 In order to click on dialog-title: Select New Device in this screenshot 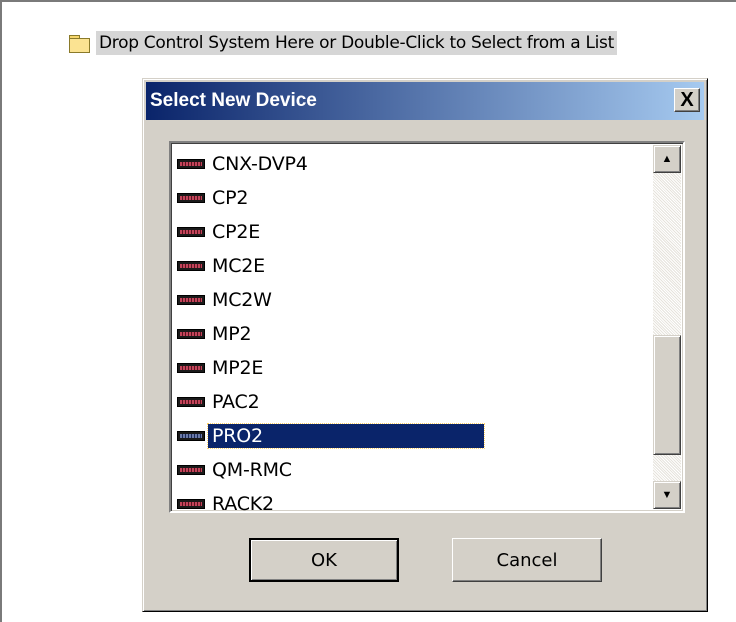, I will do `click(233, 100)`.